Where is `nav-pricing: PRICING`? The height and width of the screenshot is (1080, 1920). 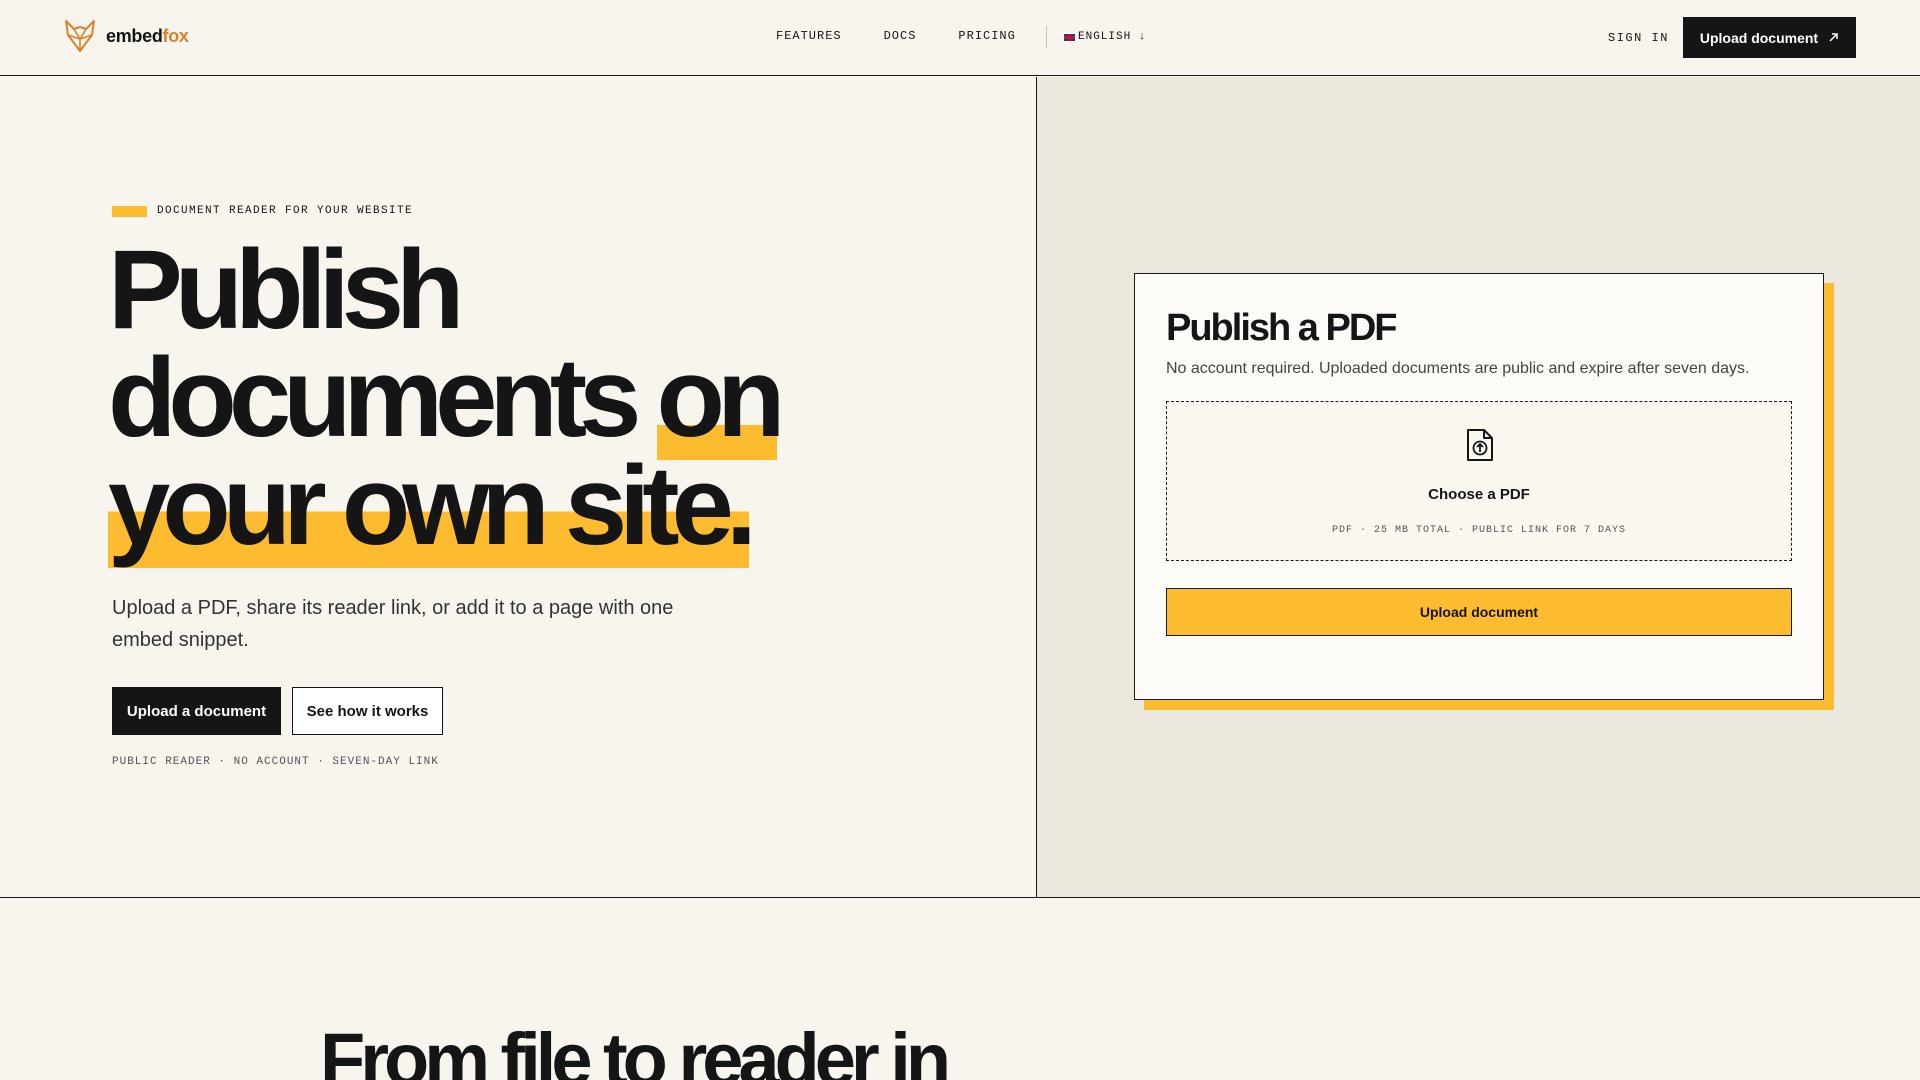 nav-pricing: PRICING is located at coordinates (986, 36).